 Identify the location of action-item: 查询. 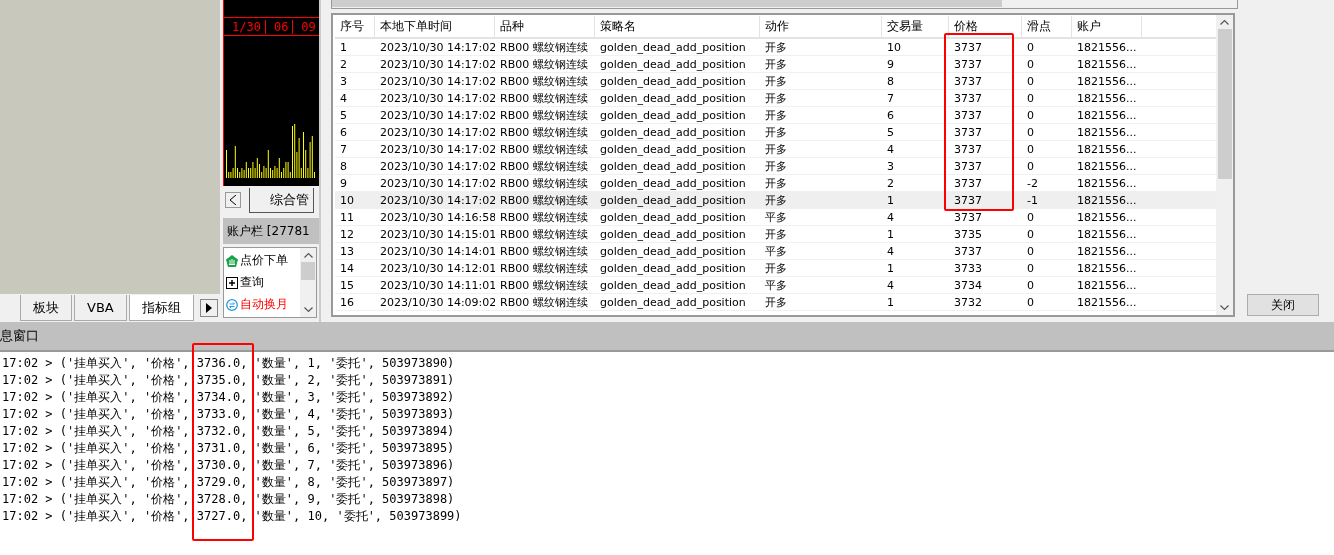
(262, 282).